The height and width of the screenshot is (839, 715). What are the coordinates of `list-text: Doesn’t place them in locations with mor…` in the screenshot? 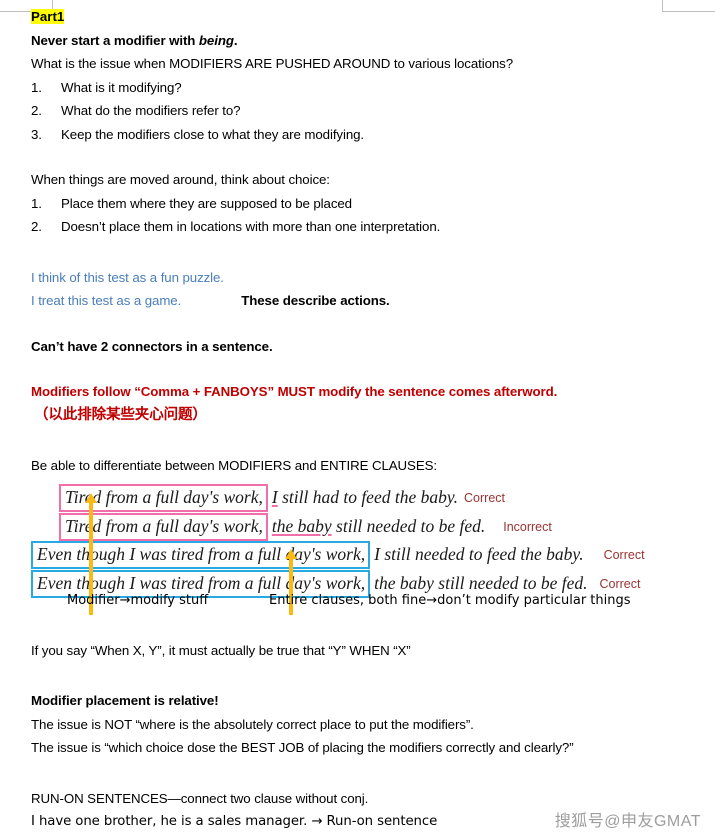 It's located at (251, 226).